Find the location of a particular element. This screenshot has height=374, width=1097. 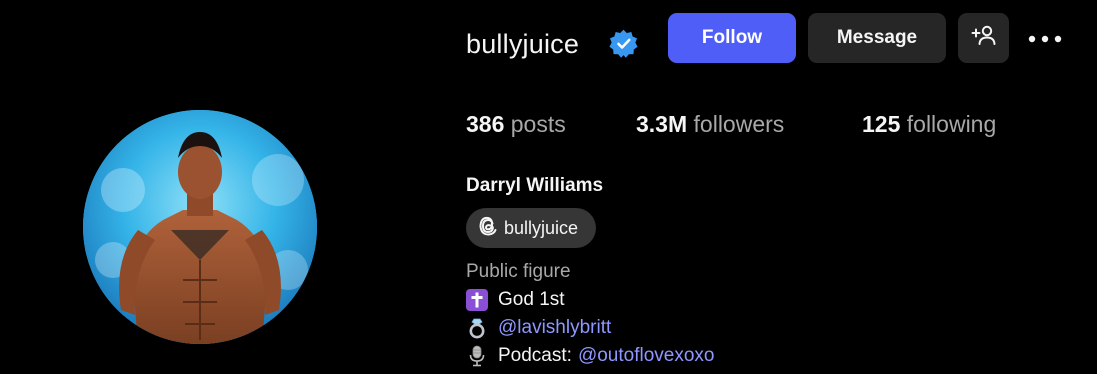

following-stat: 125 following is located at coordinates (929, 124).